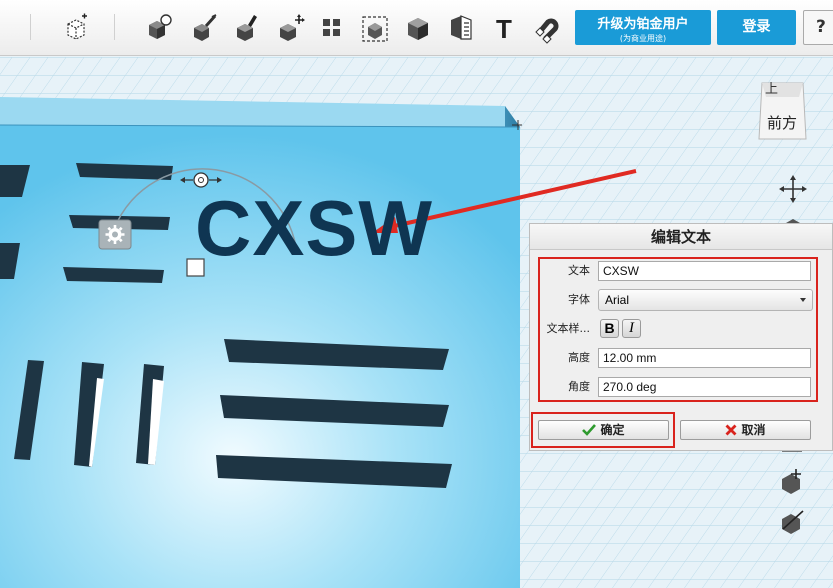  What do you see at coordinates (803, 300) in the screenshot?
I see `chevron-down-icon` at bounding box center [803, 300].